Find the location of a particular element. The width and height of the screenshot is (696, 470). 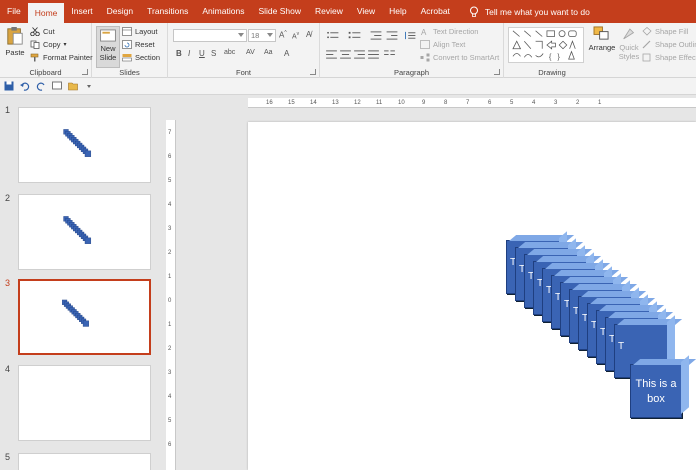

arrange-button: Arrange is located at coordinates (602, 47).